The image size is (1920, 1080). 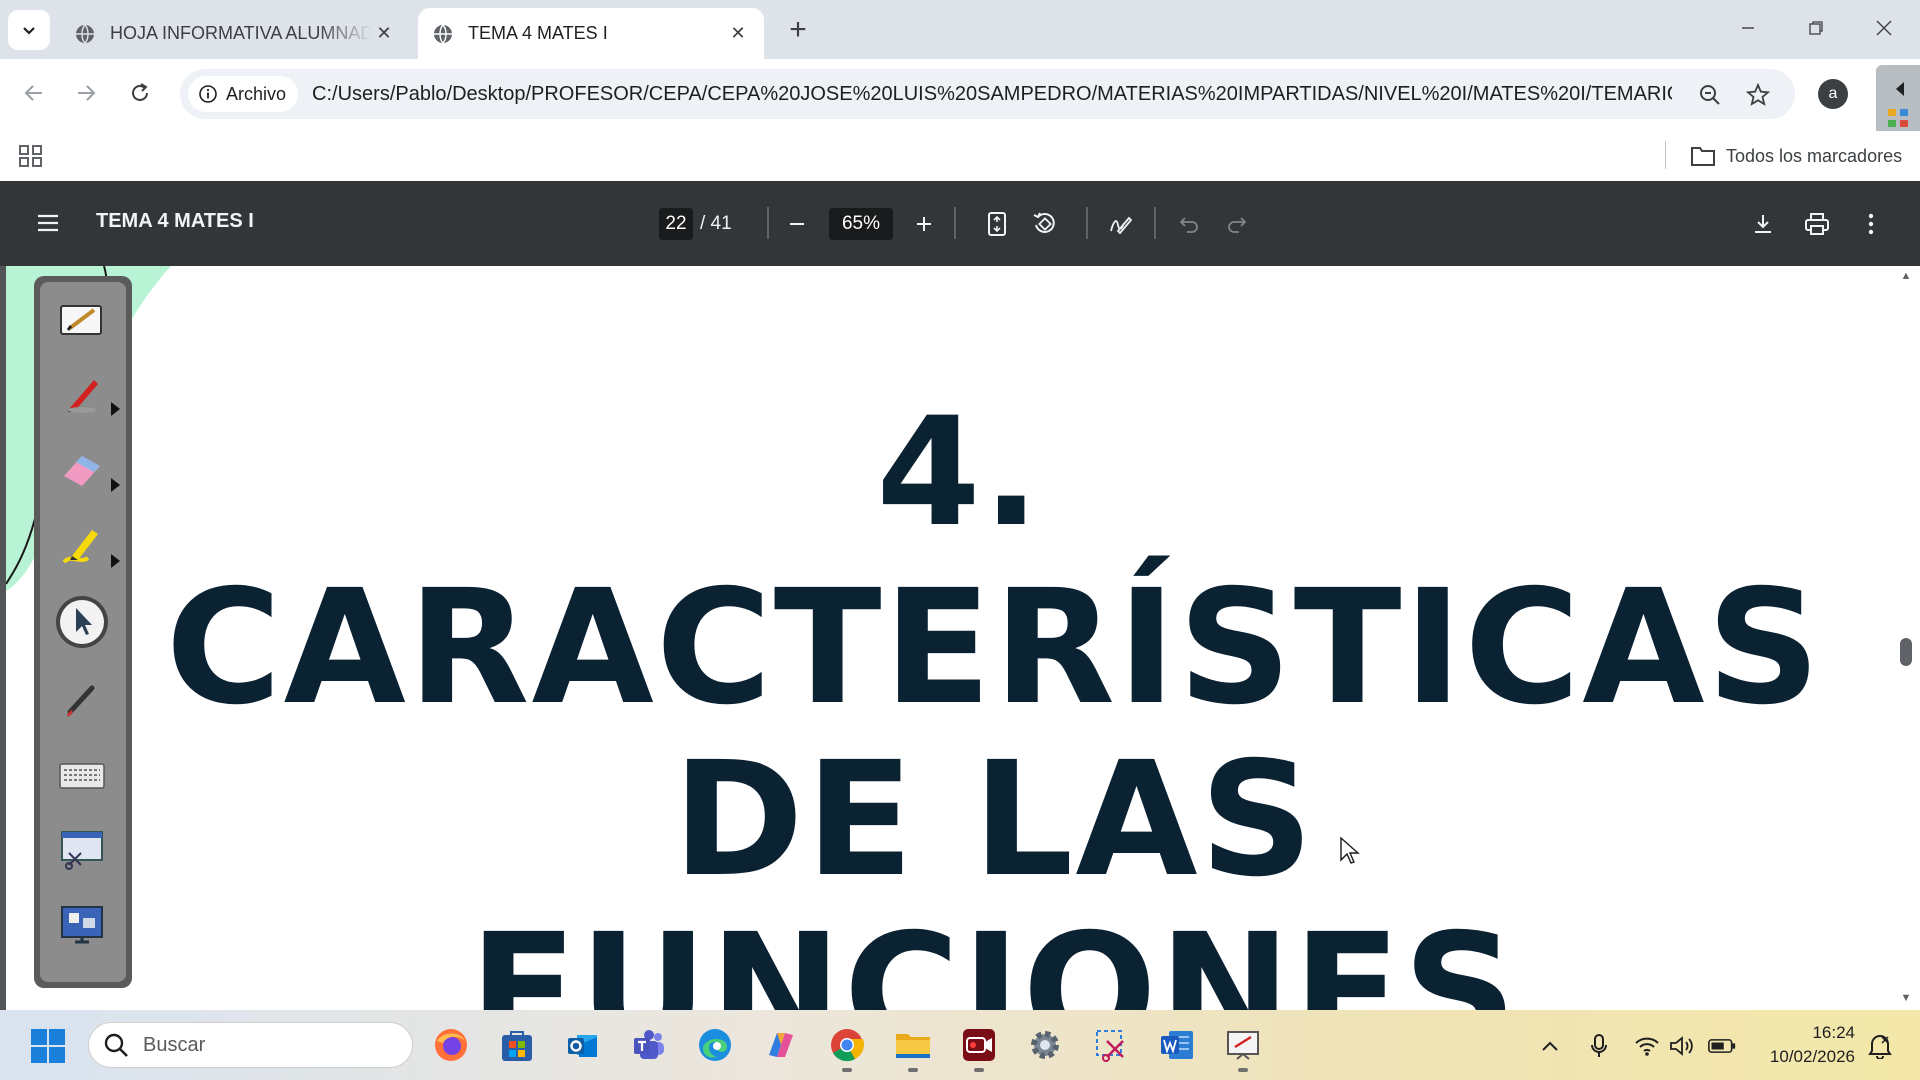 I want to click on keyboard-icon, so click(x=82, y=776).